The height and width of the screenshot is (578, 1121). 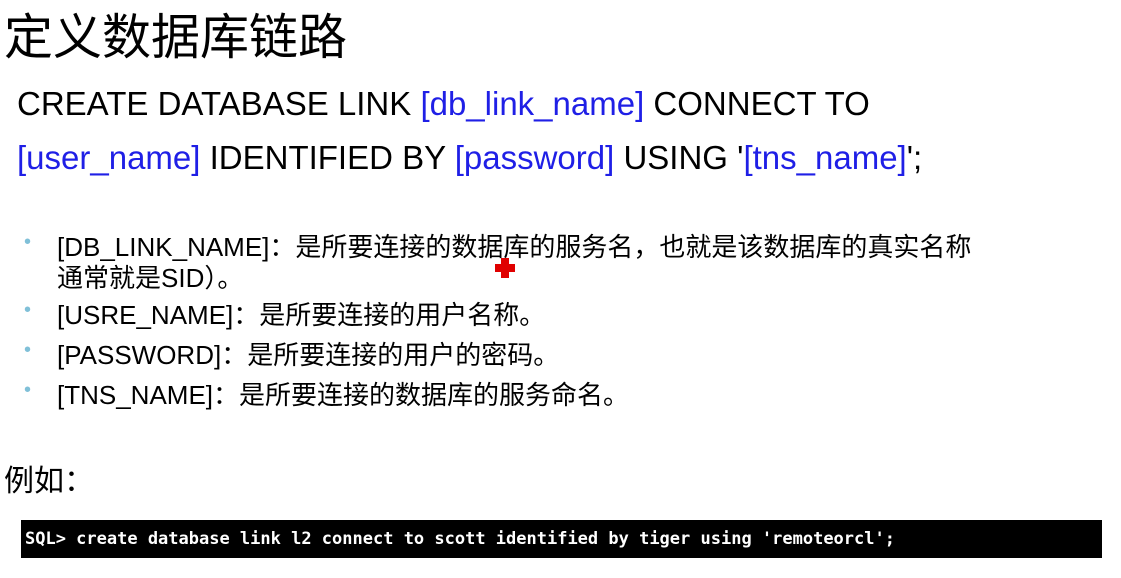 I want to click on list-item: • [TNS_NAME]：是所要连接的数据库的服务命名。, so click(x=485, y=395).